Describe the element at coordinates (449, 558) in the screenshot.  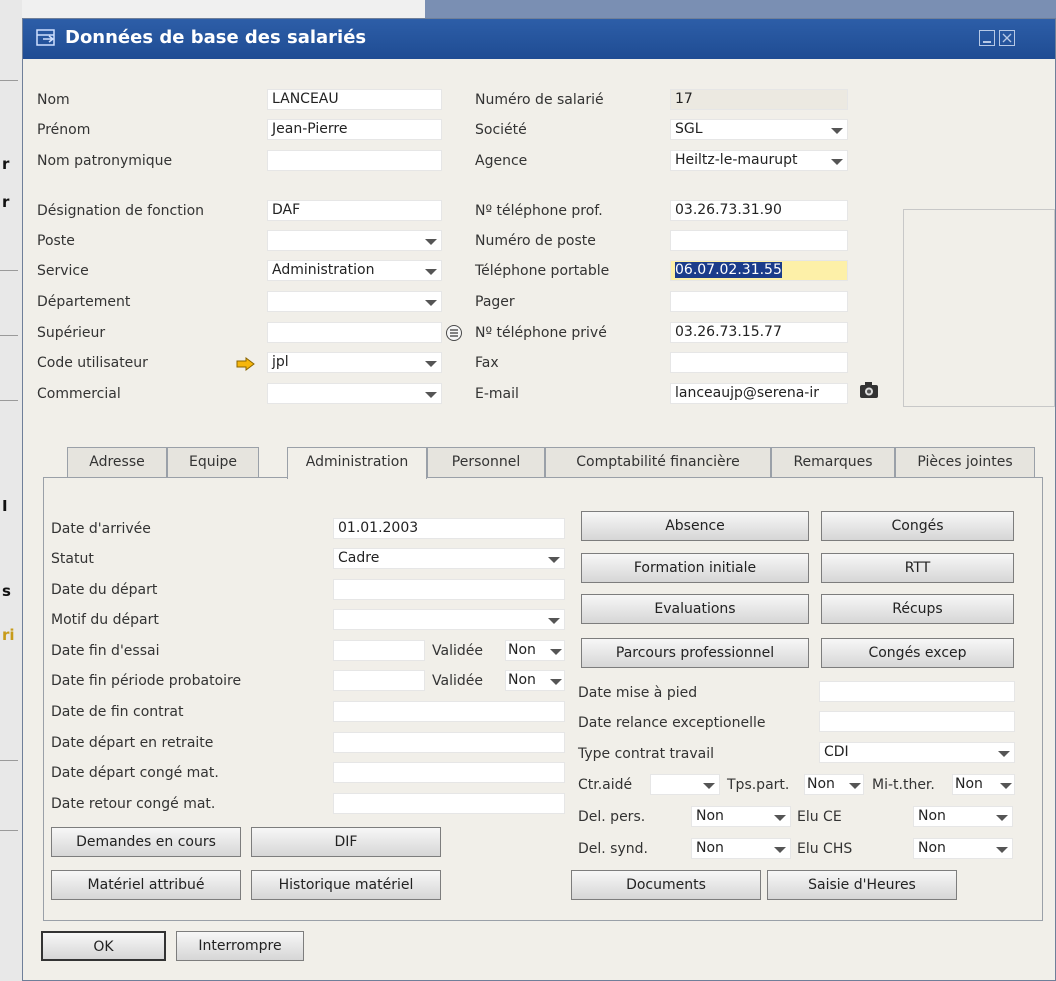
I see `statut-select: Cadre` at that location.